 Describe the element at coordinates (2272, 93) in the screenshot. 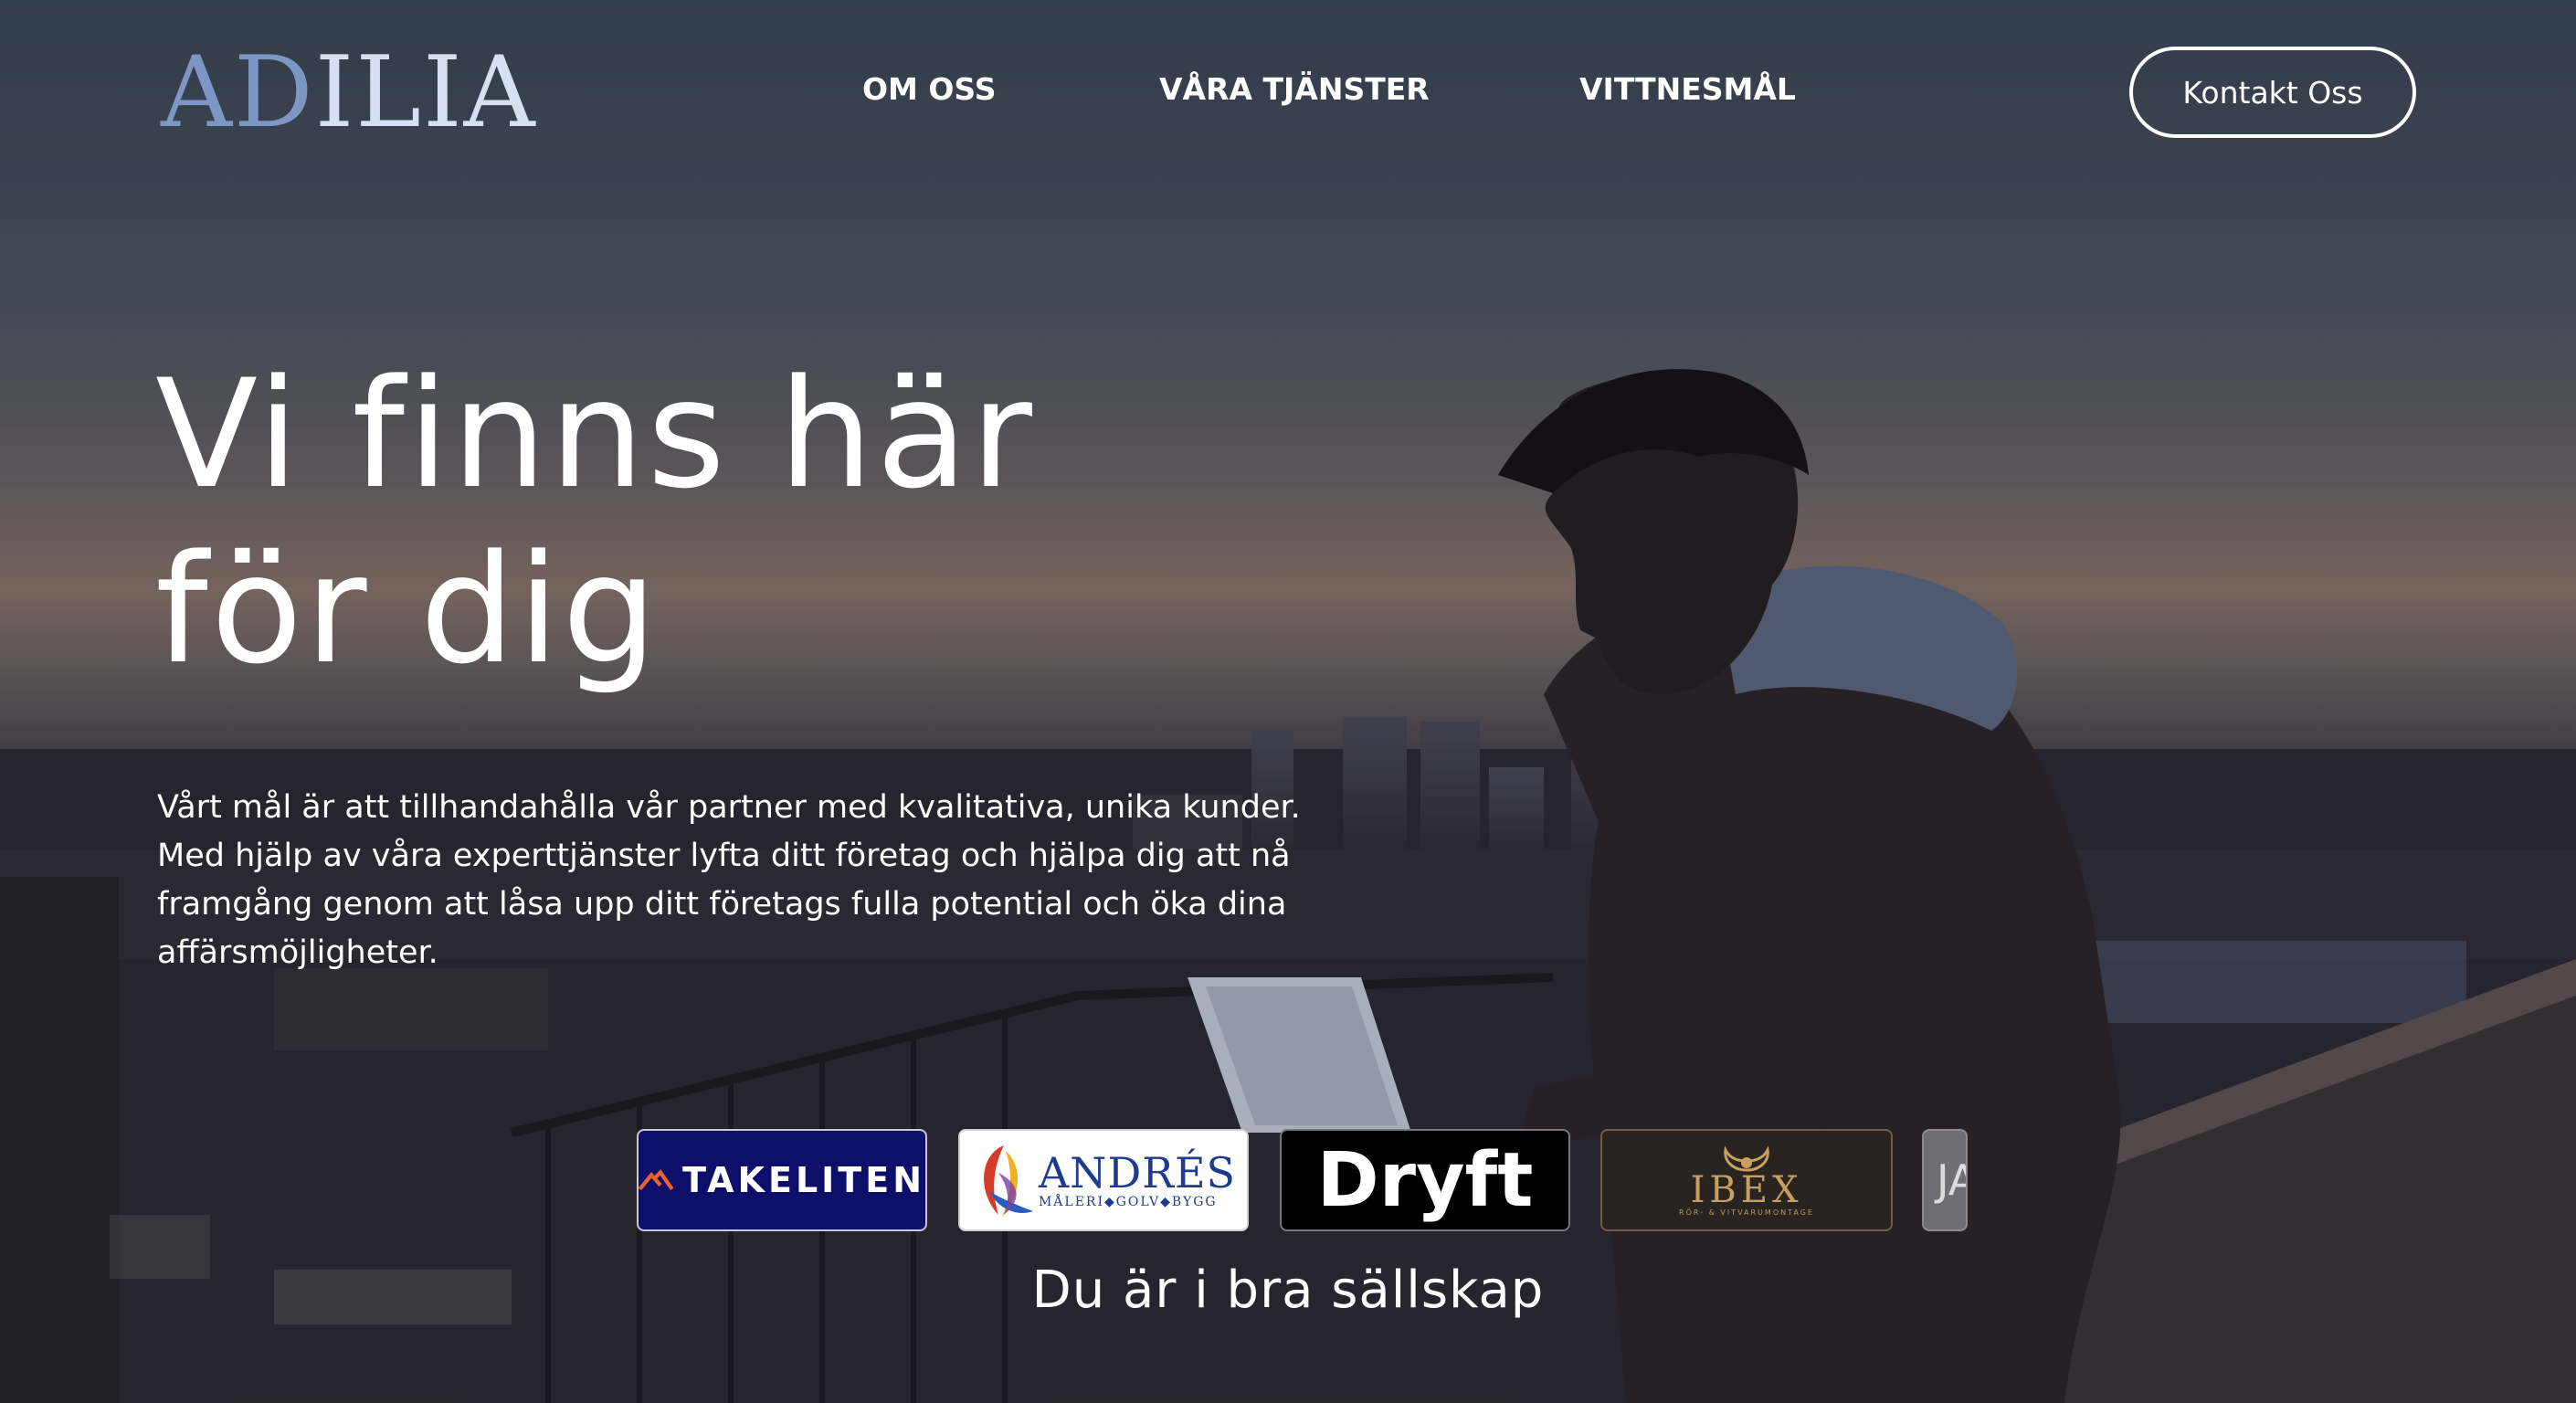

I see `contact-button: Kontakt Oss` at that location.